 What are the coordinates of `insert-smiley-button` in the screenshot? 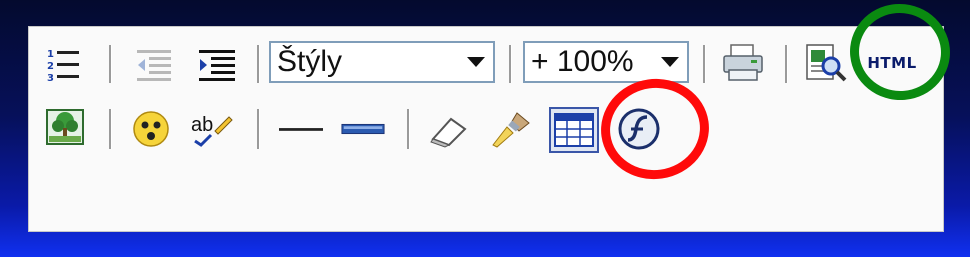 It's located at (151, 129).